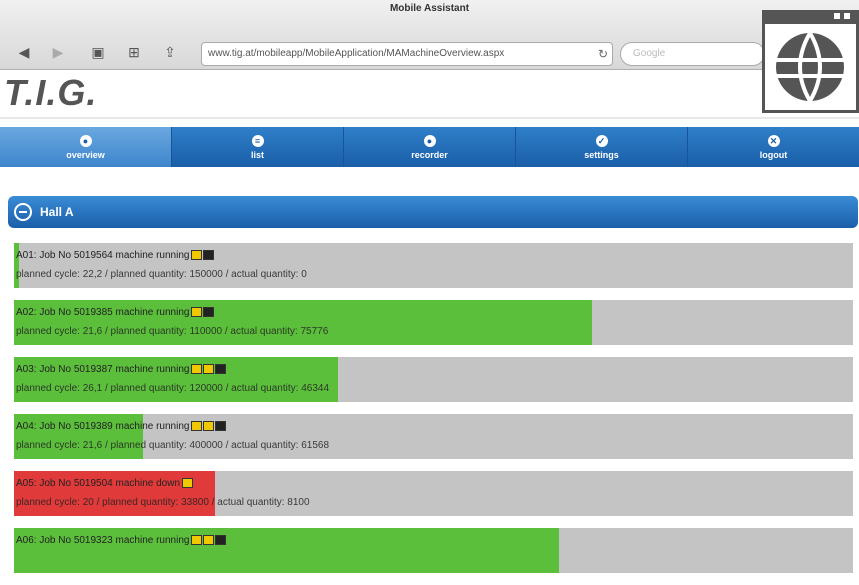 The width and height of the screenshot is (859, 585). Describe the element at coordinates (103, 255) in the screenshot. I see `machine-title: A01: Job No 5019564 machine running` at that location.